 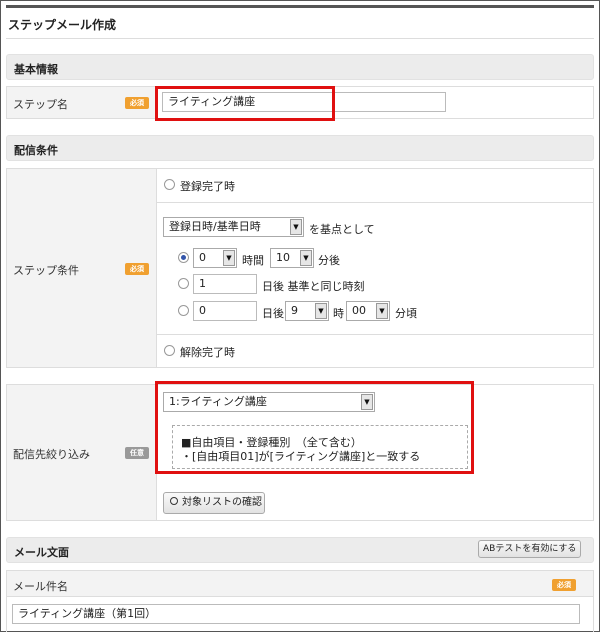 I want to click on mail-subject-label: メール件名, so click(x=40, y=586).